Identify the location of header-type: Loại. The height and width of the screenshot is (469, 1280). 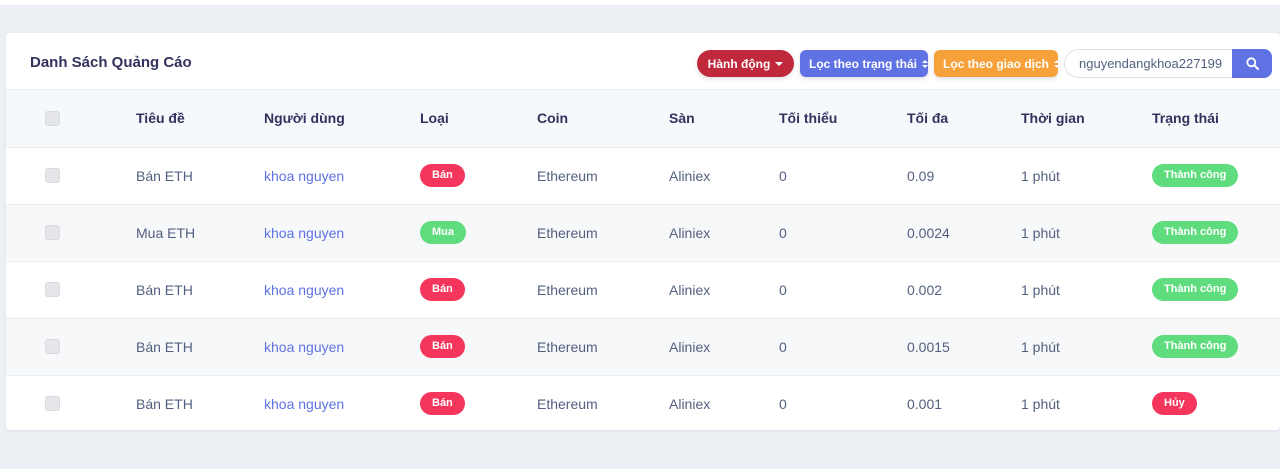
(478, 118).